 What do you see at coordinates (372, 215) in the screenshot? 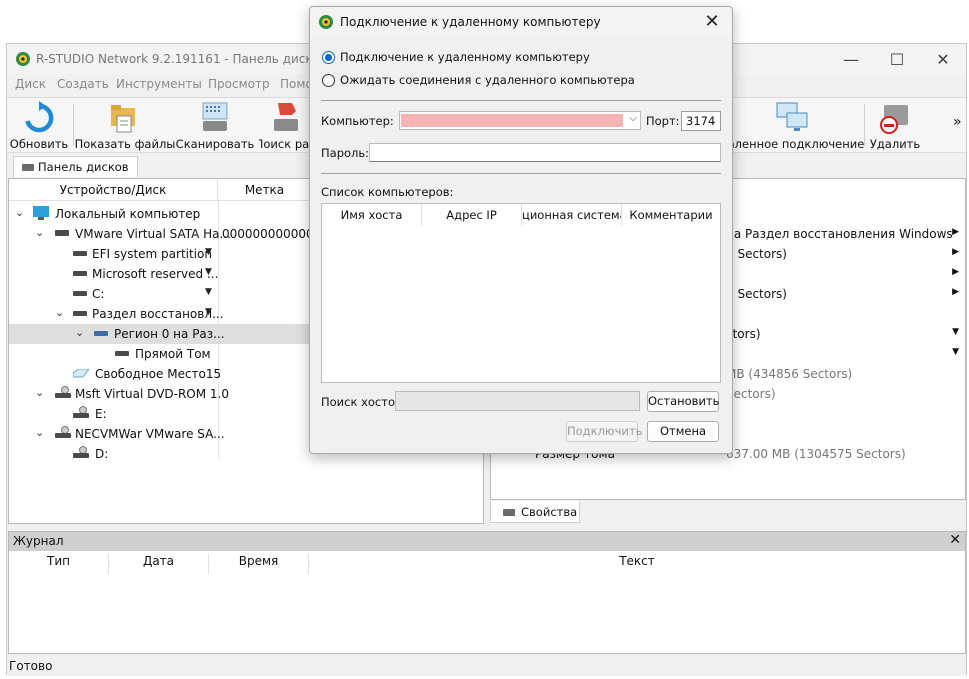
I see `column-host-name: Имя хоста` at bounding box center [372, 215].